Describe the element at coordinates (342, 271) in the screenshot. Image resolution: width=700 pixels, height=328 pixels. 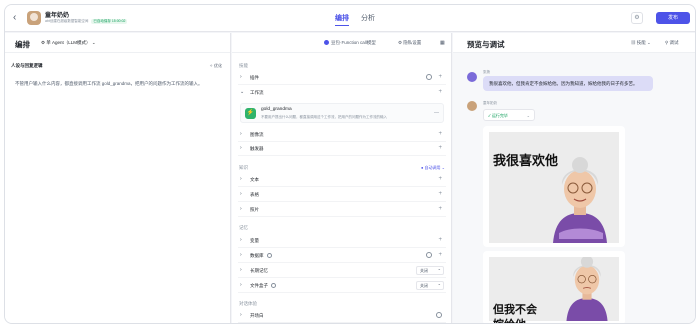
I see `row-long-memory: › 长期记忆 关闭` at that location.